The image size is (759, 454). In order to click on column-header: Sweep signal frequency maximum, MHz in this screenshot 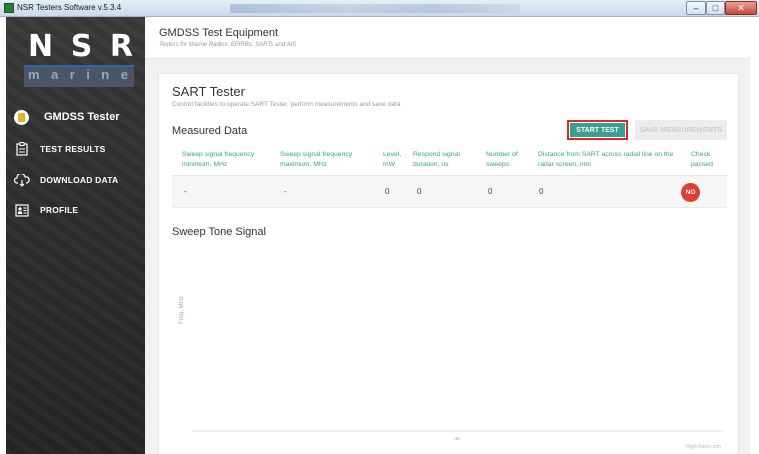, I will do `click(316, 159)`.